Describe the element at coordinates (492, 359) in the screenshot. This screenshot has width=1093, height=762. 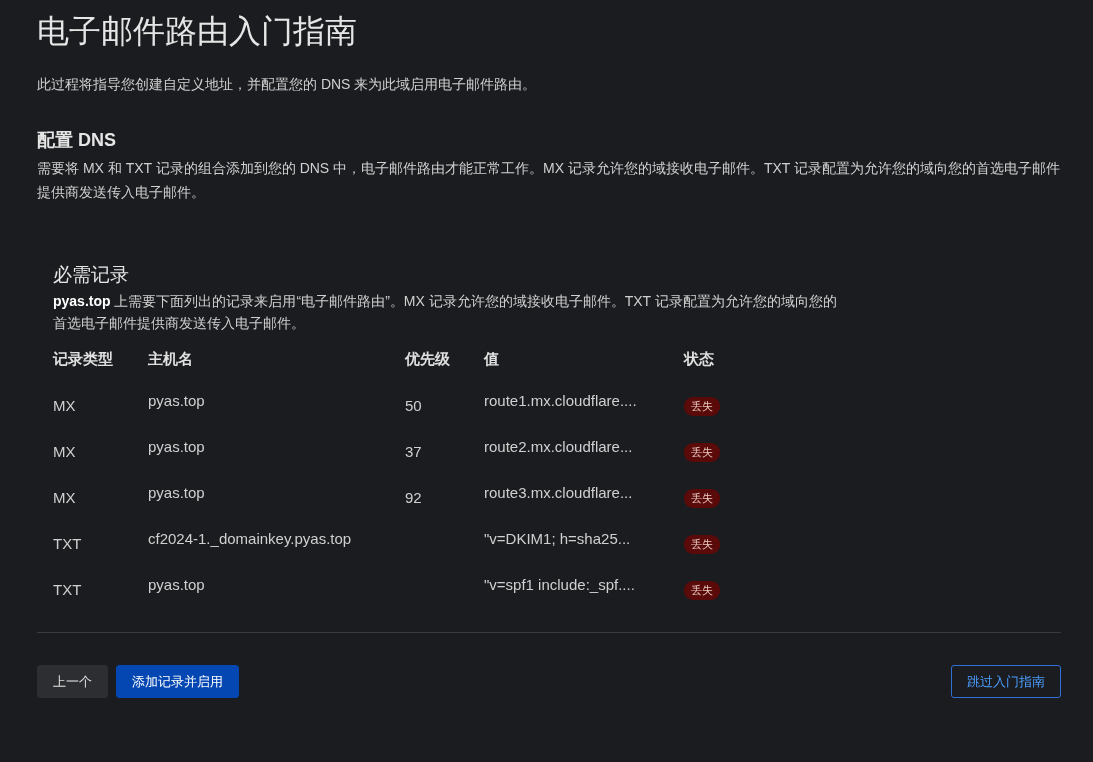
I see `column-header: 值` at that location.